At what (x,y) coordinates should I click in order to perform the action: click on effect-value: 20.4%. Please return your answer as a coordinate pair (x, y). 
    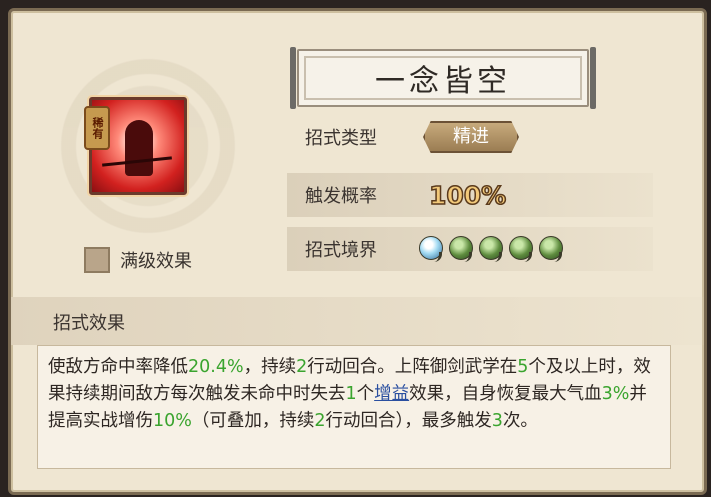
    Looking at the image, I should click on (216, 367).